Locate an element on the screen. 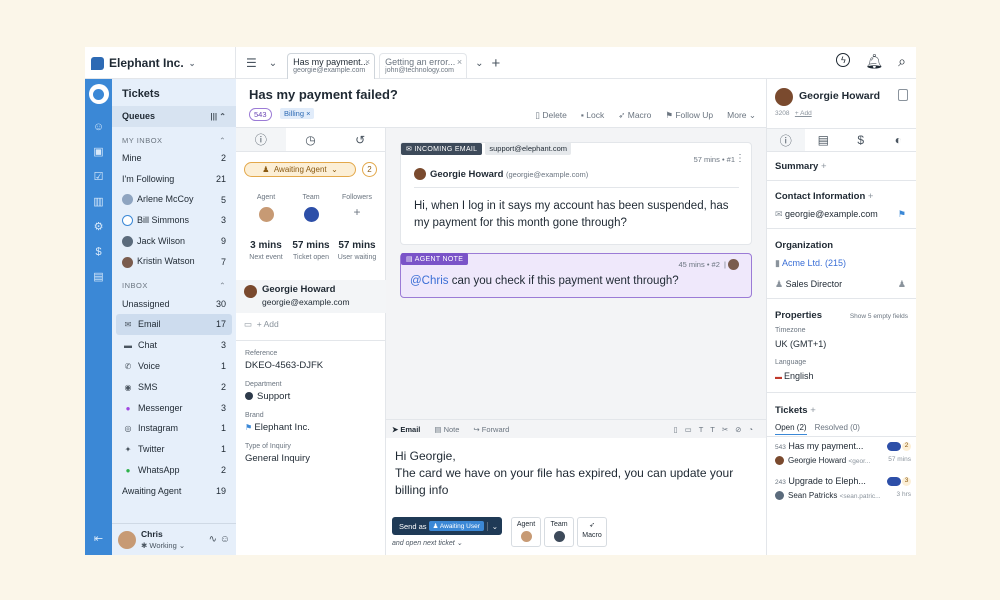 Image resolution: width=1000 pixels, height=600 pixels. sidebar-item-twitter: ✦ Twitter 1 is located at coordinates (174, 449).